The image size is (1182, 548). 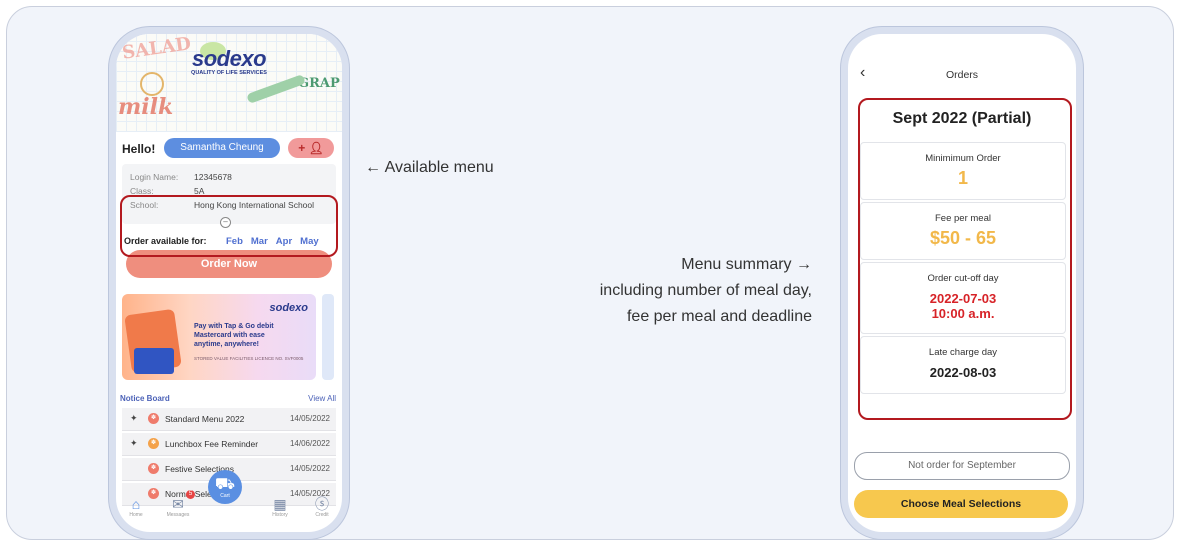 I want to click on tab-messages: ✉ Messages, so click(x=178, y=507).